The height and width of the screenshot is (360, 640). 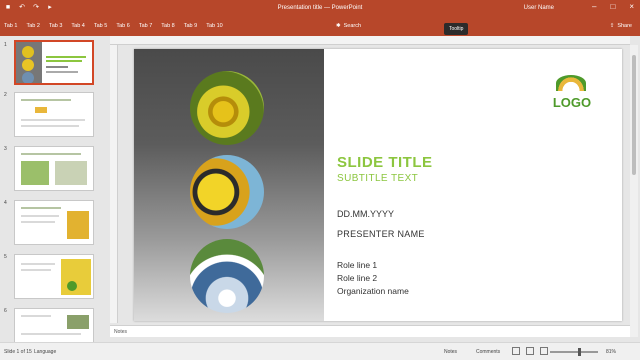 I want to click on language-indicator: Language, so click(x=45, y=352).